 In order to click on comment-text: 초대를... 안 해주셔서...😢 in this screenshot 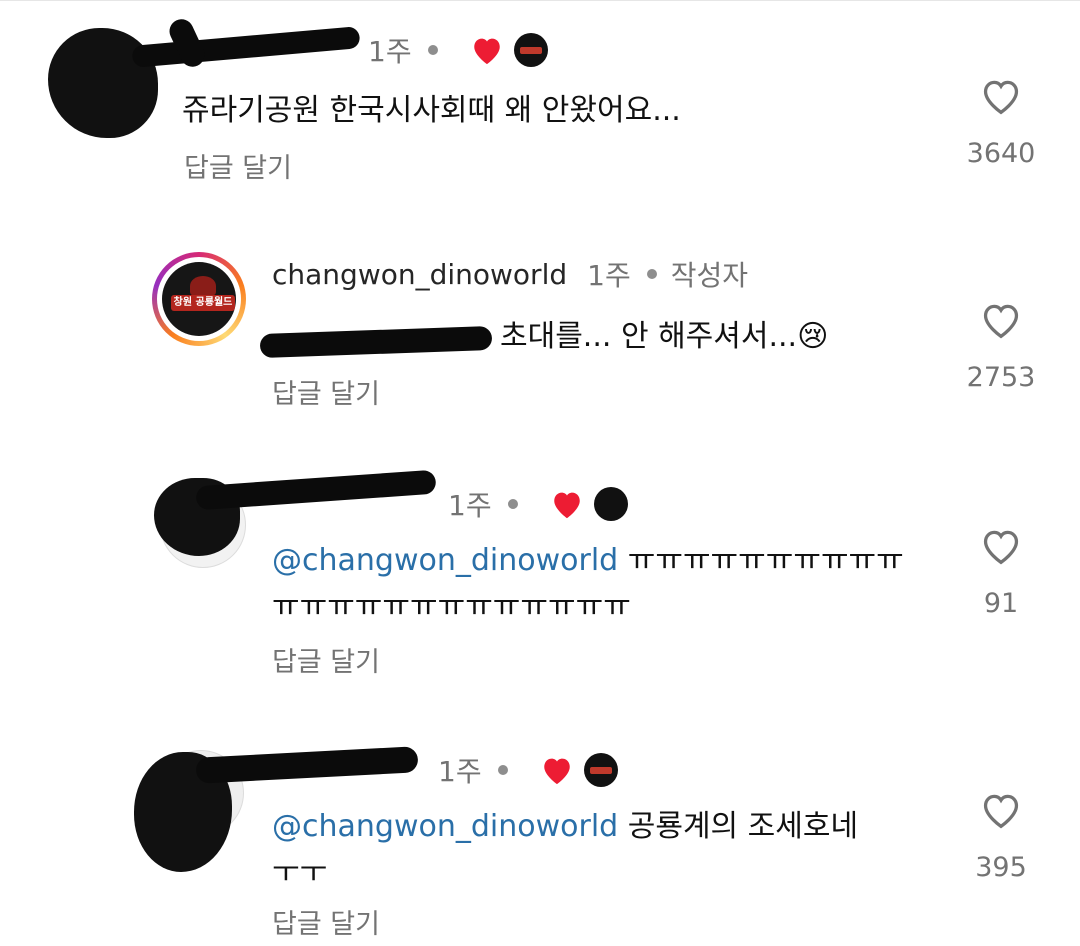, I will do `click(664, 336)`.